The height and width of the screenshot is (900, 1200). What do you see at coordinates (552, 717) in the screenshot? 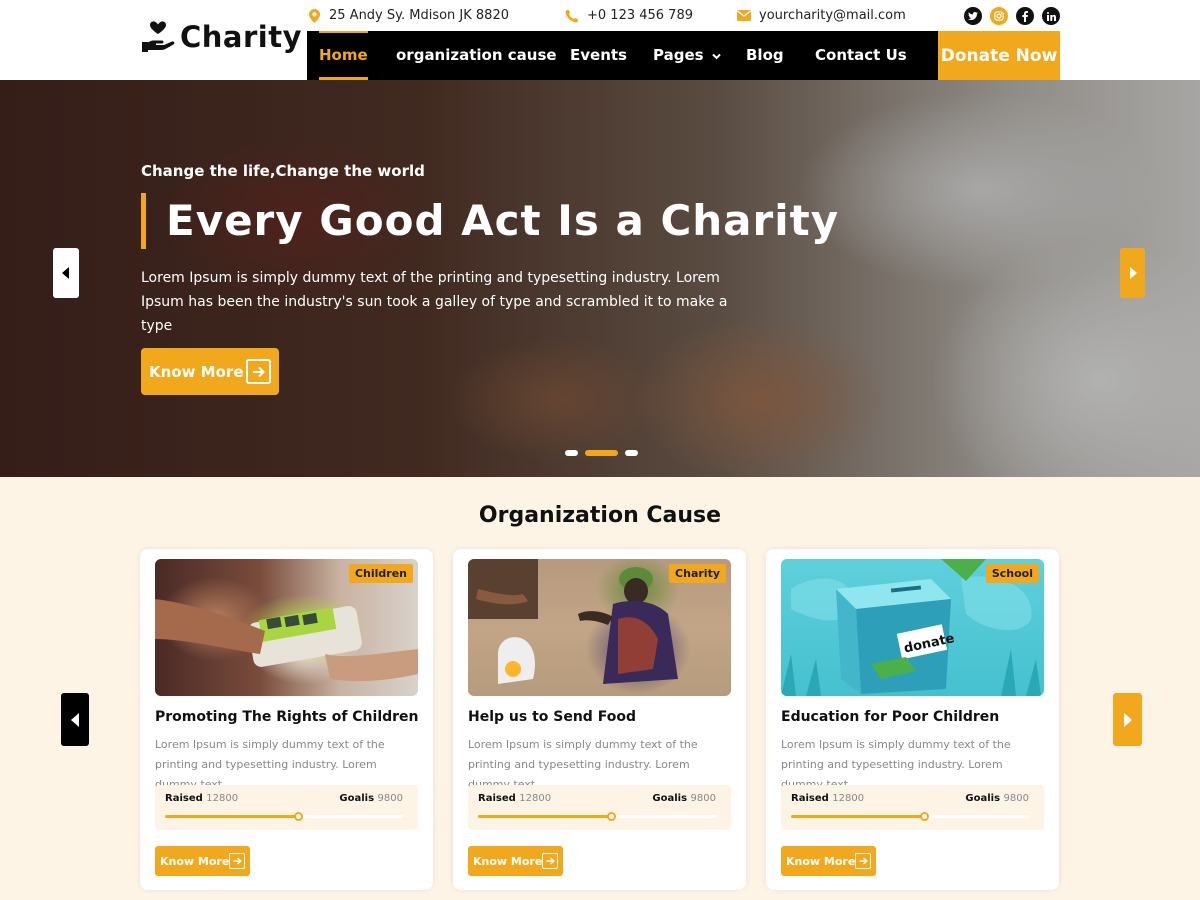
I see `cause-title: Help us to Send Food` at bounding box center [552, 717].